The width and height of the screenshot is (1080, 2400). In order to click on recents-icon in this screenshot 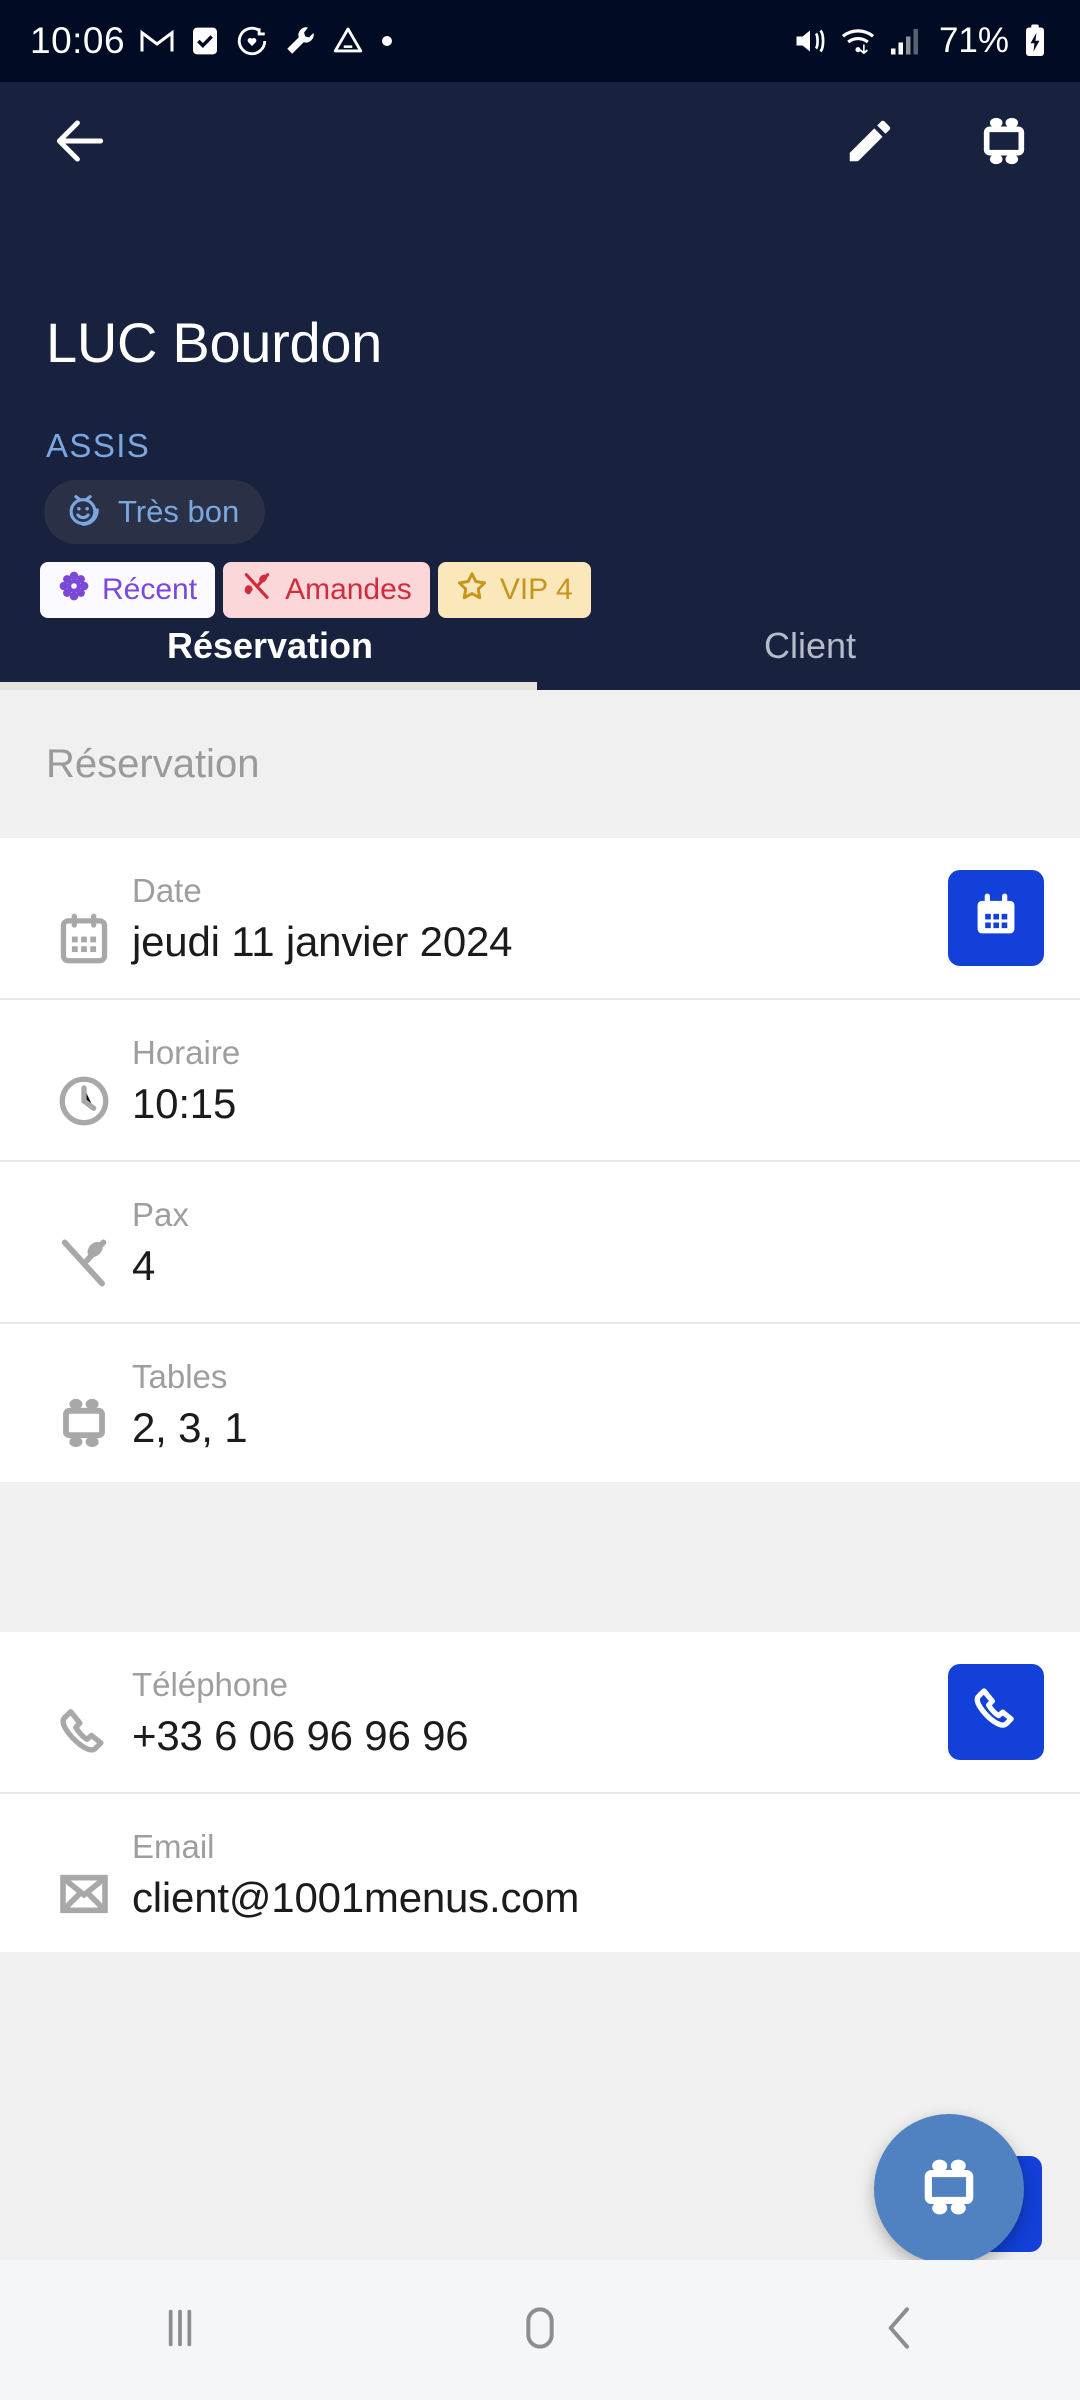, I will do `click(180, 2330)`.